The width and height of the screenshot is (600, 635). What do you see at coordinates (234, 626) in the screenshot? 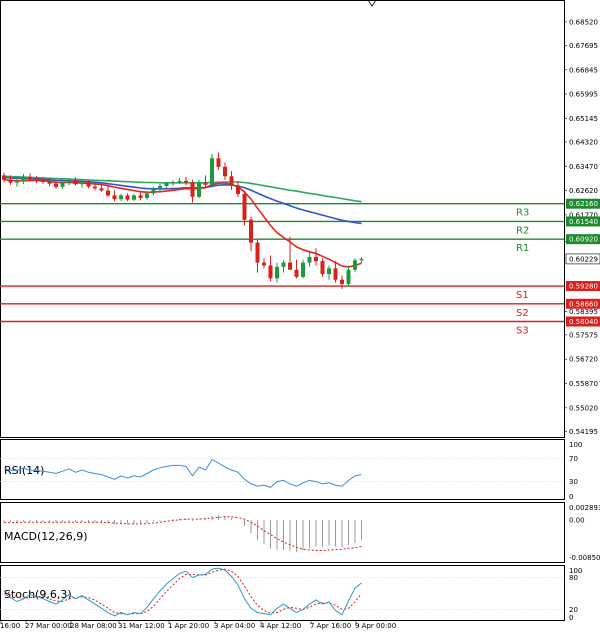
I see `time-tick-label: 3 Apr 04:00` at bounding box center [234, 626].